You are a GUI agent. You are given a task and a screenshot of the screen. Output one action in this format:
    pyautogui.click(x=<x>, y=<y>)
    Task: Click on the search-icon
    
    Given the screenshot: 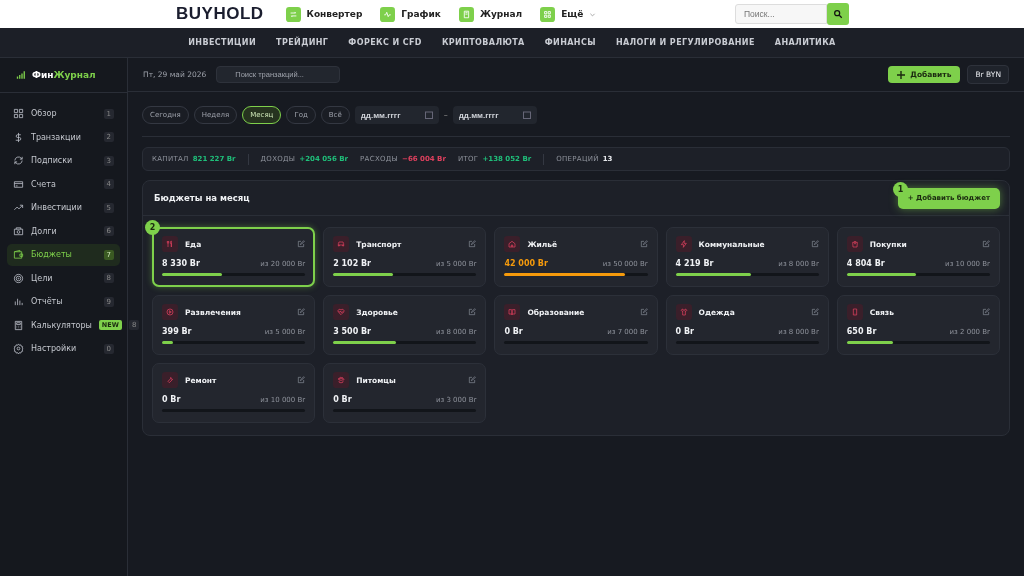 What is the action you would take?
    pyautogui.click(x=838, y=14)
    